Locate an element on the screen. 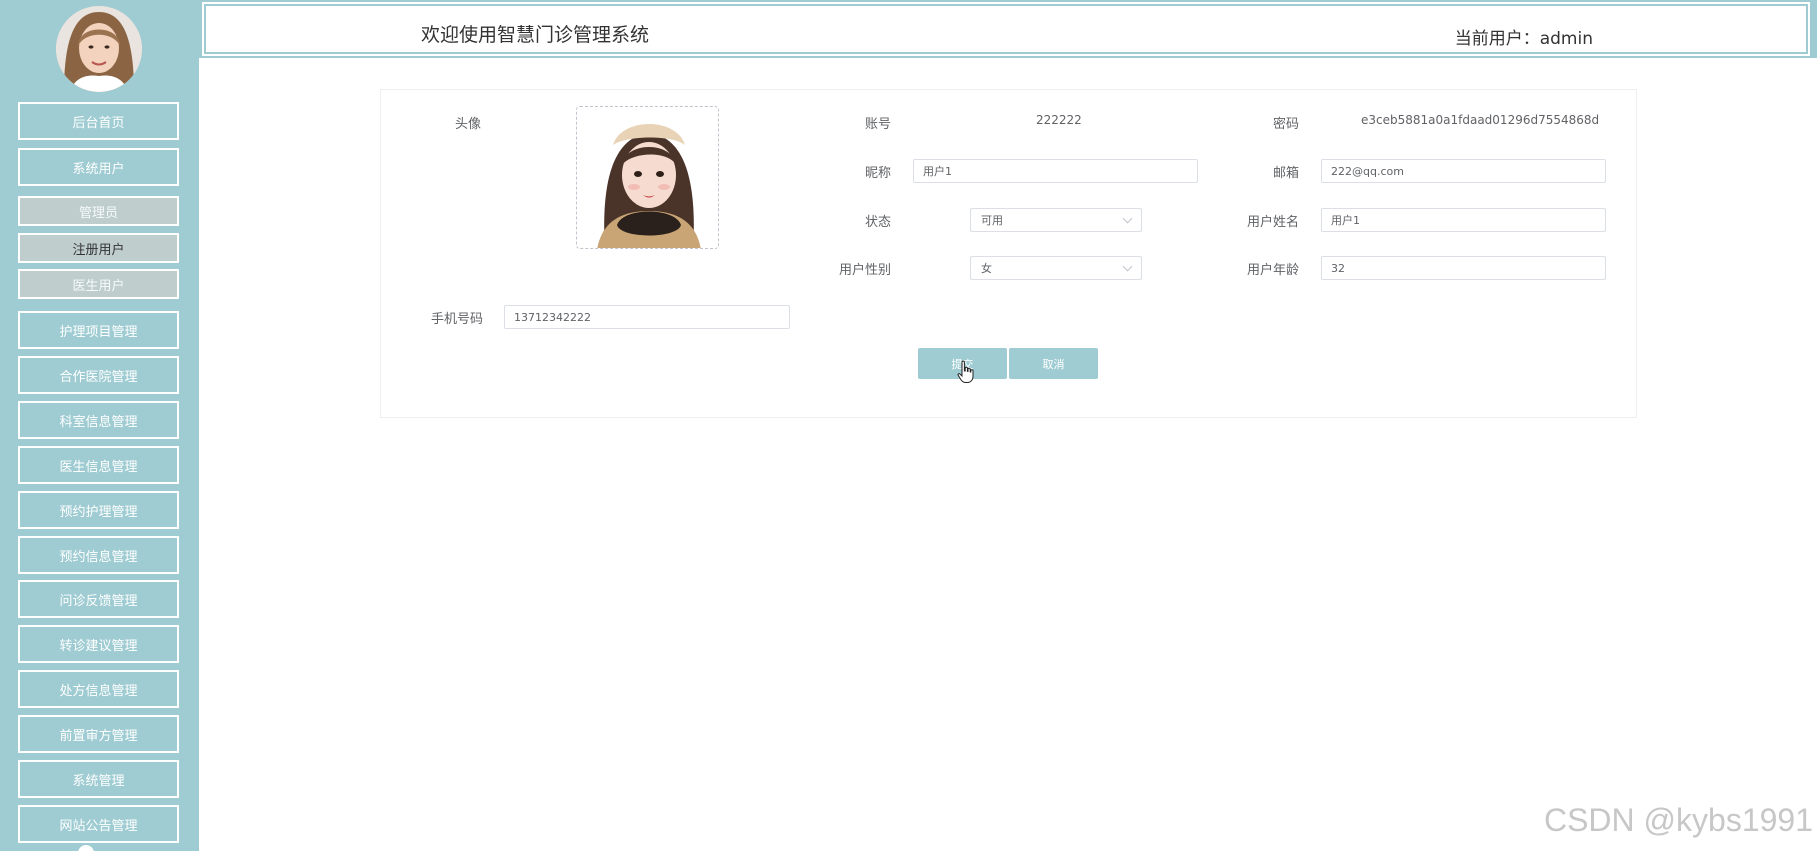  sidebar-item-label: 系统用户 is located at coordinates (98, 169).